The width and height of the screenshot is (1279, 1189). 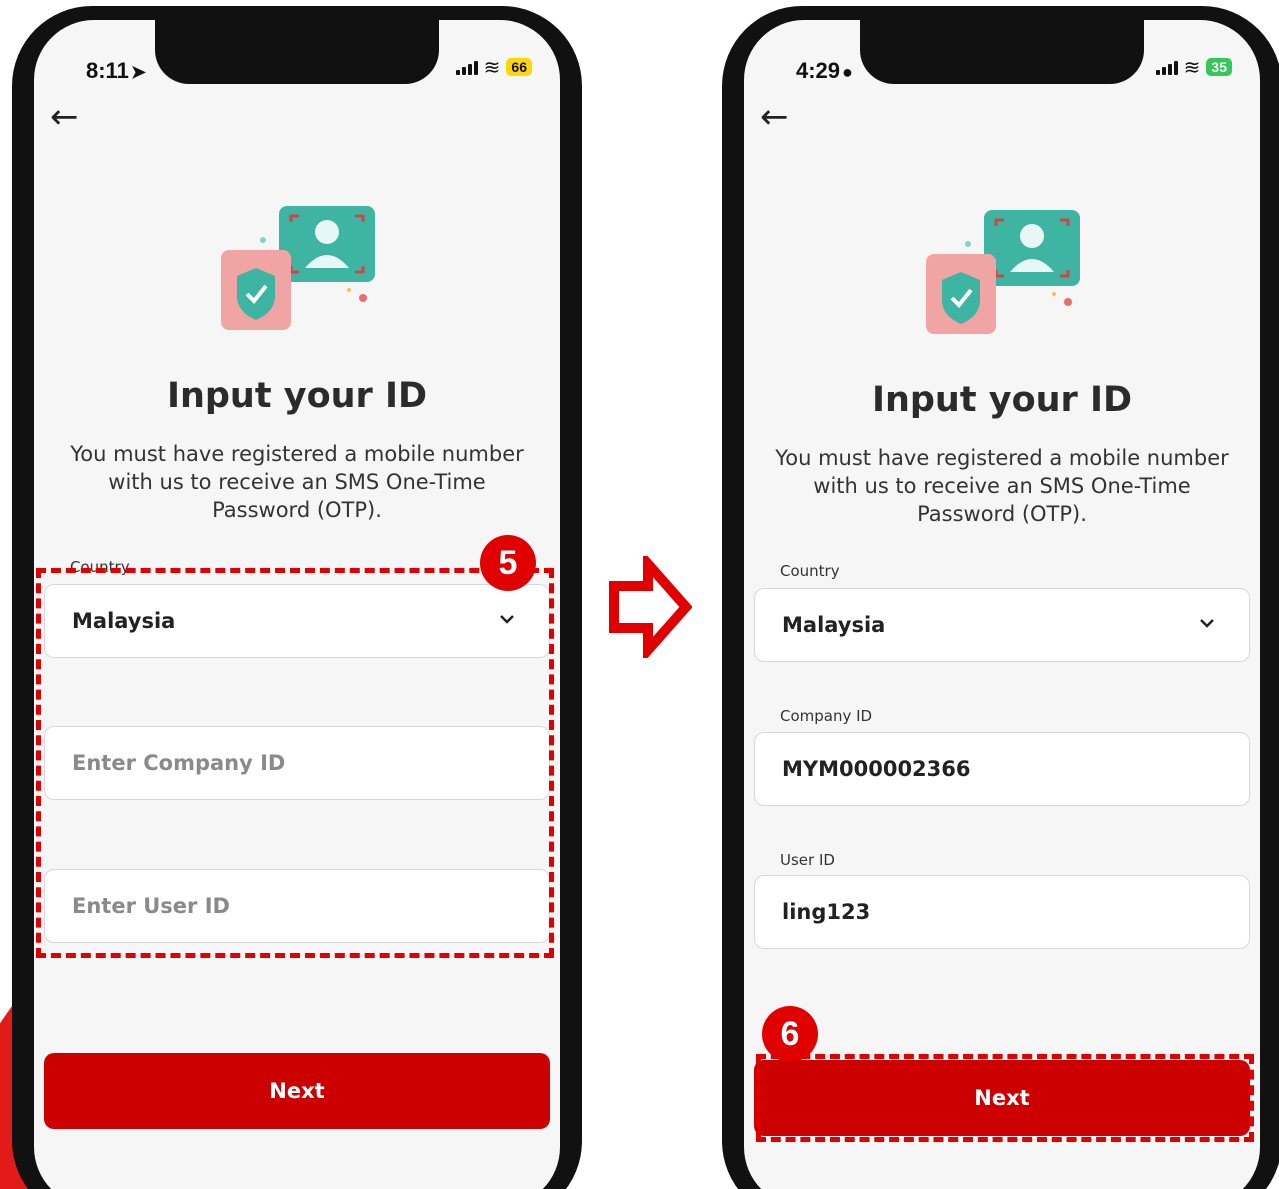 What do you see at coordinates (1207, 623) in the screenshot?
I see `chevron-down-icon` at bounding box center [1207, 623].